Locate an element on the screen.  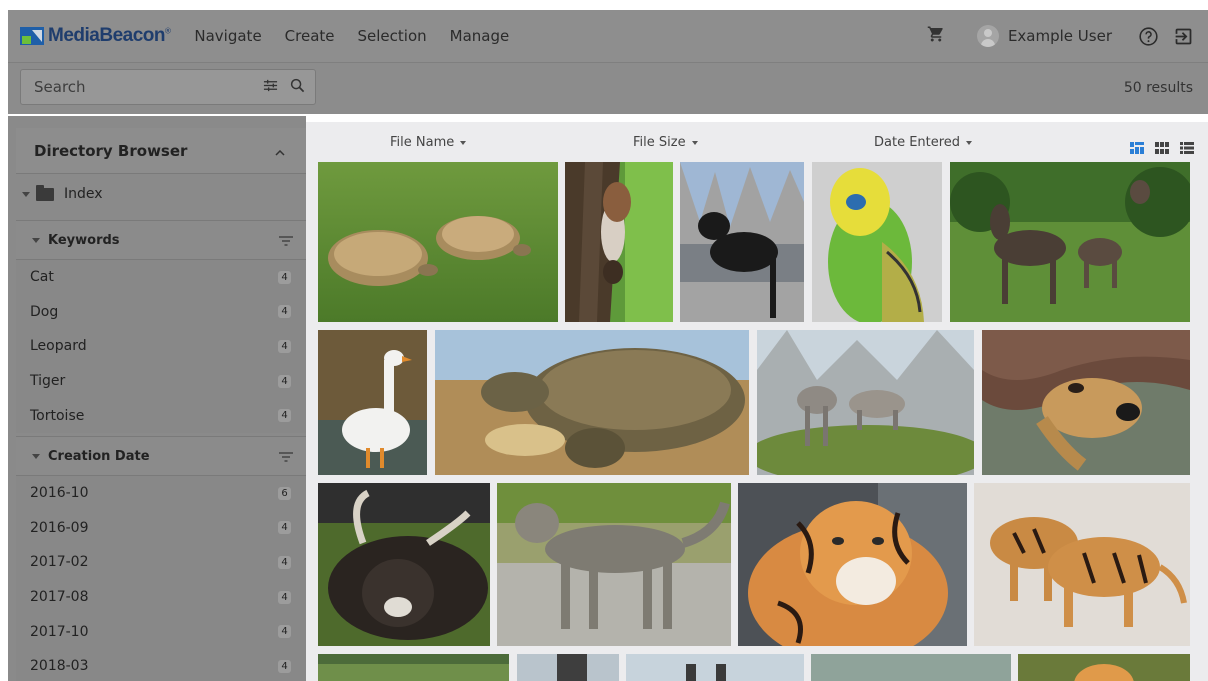
facet-label: 2016-10 is located at coordinates (59, 493).